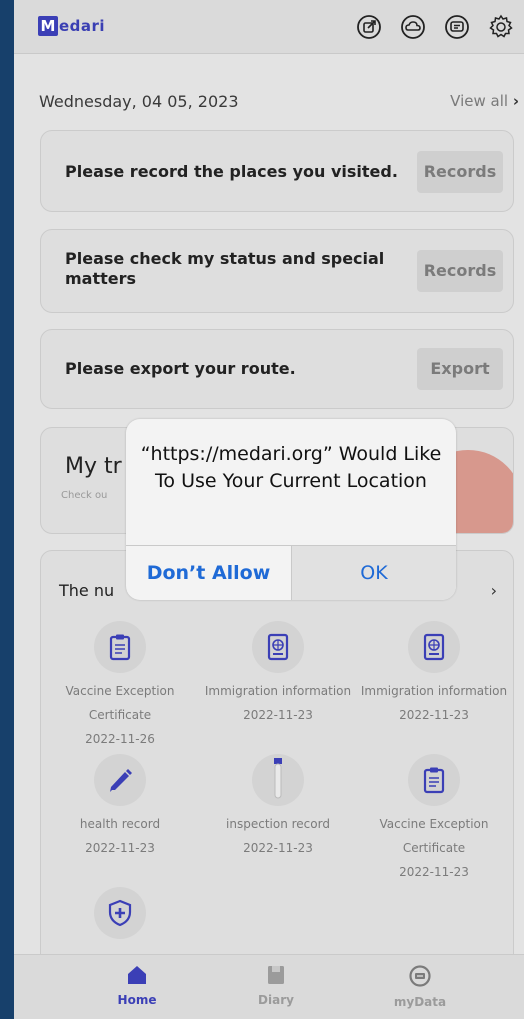 The image size is (524, 1019). I want to click on export-button: Export, so click(460, 369).